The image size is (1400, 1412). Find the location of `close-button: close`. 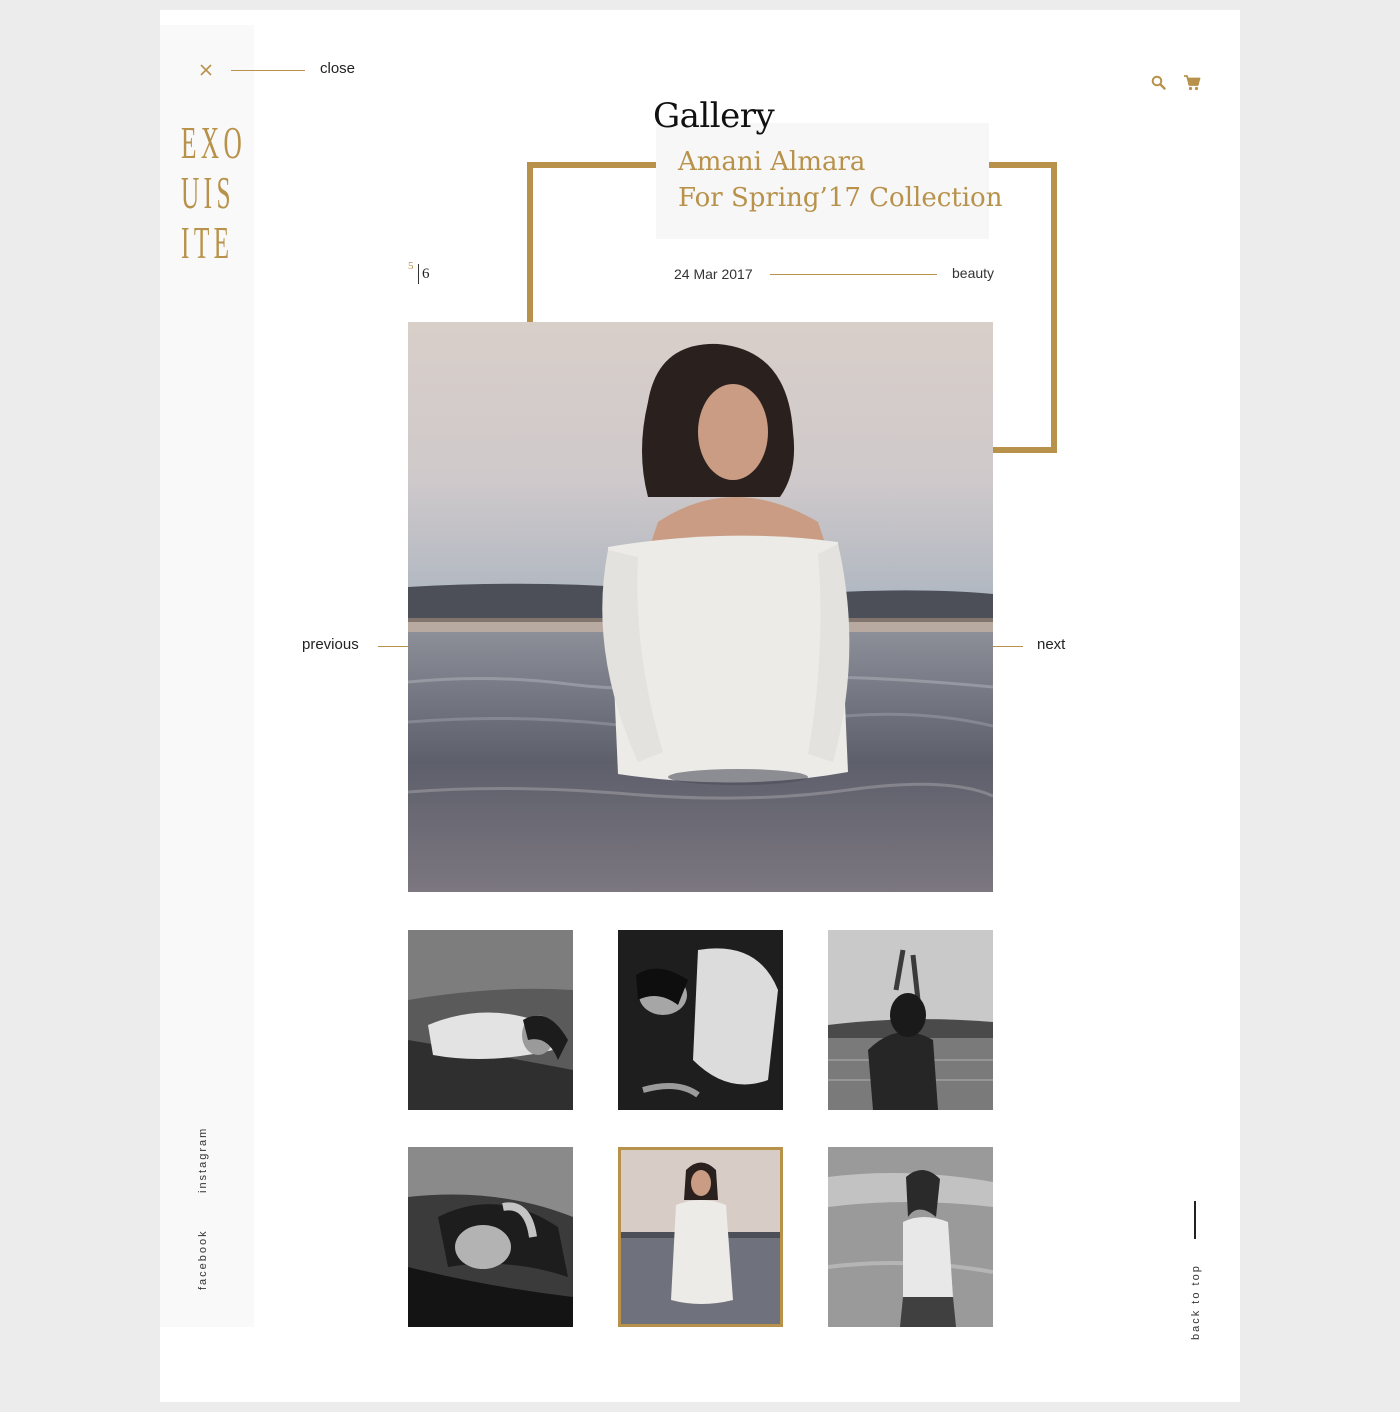

close-button: close is located at coordinates (337, 68).